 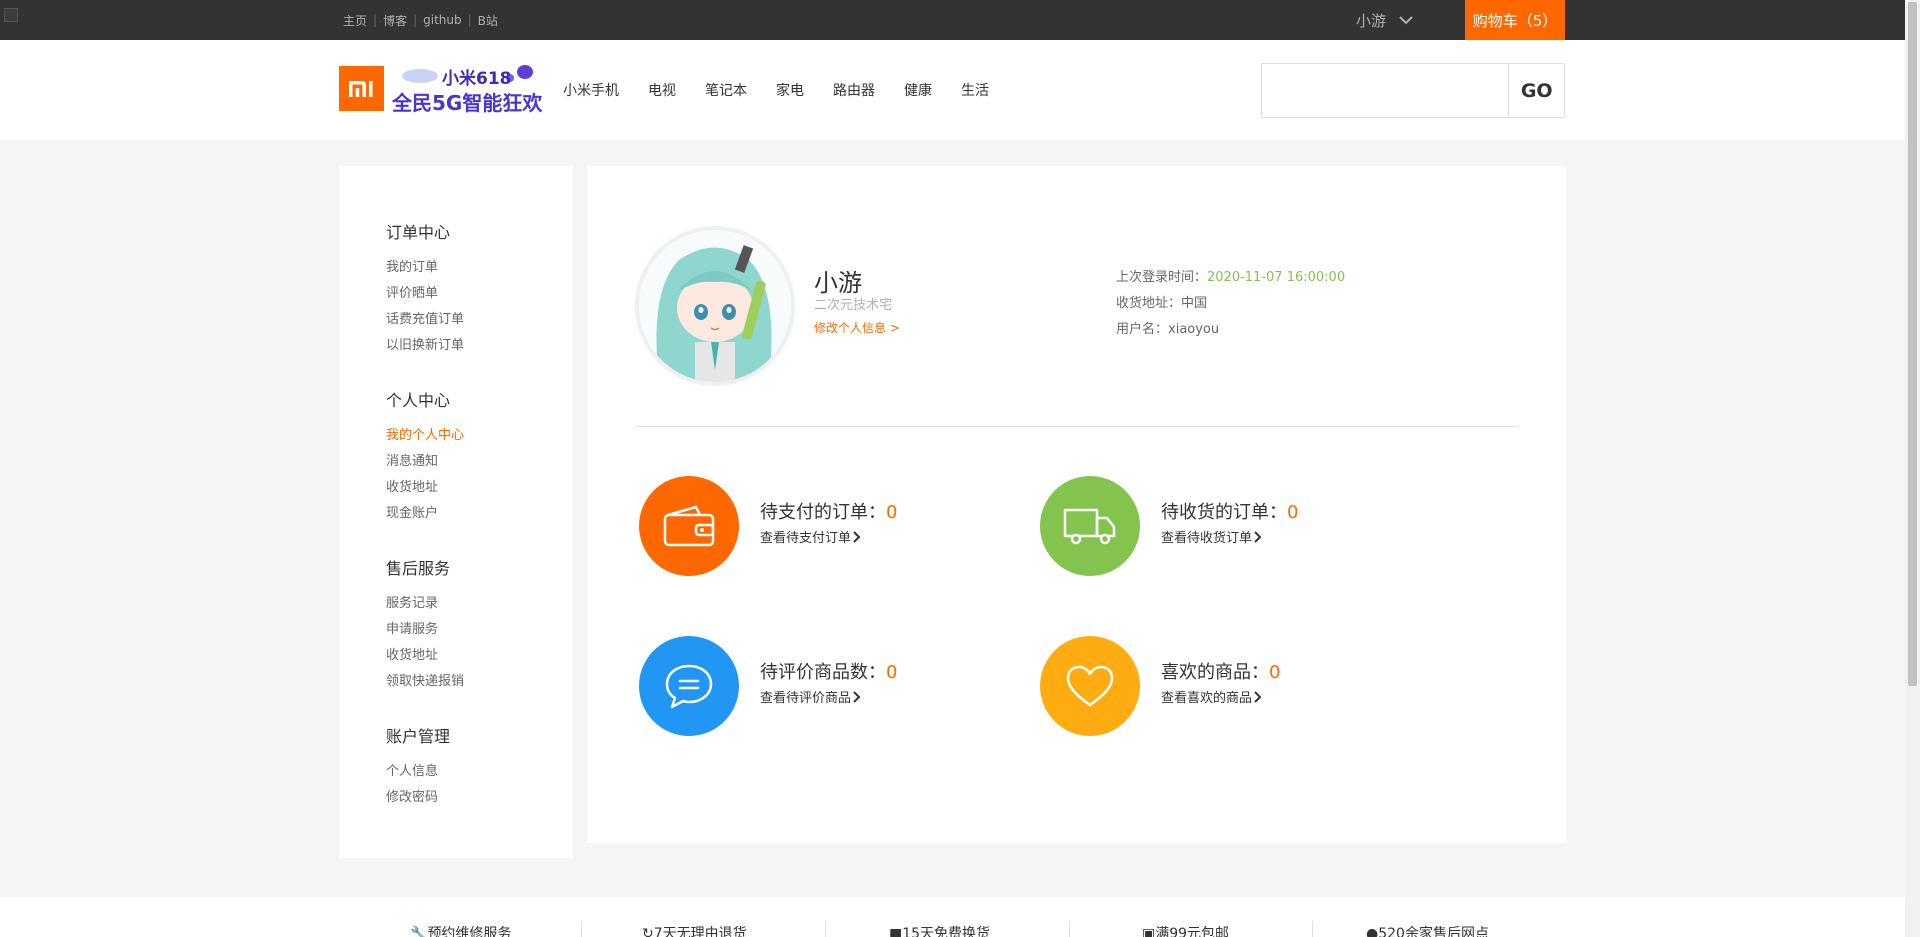 What do you see at coordinates (1207, 698) in the screenshot?
I see `stat-link-text: 查看喜欢的商品` at bounding box center [1207, 698].